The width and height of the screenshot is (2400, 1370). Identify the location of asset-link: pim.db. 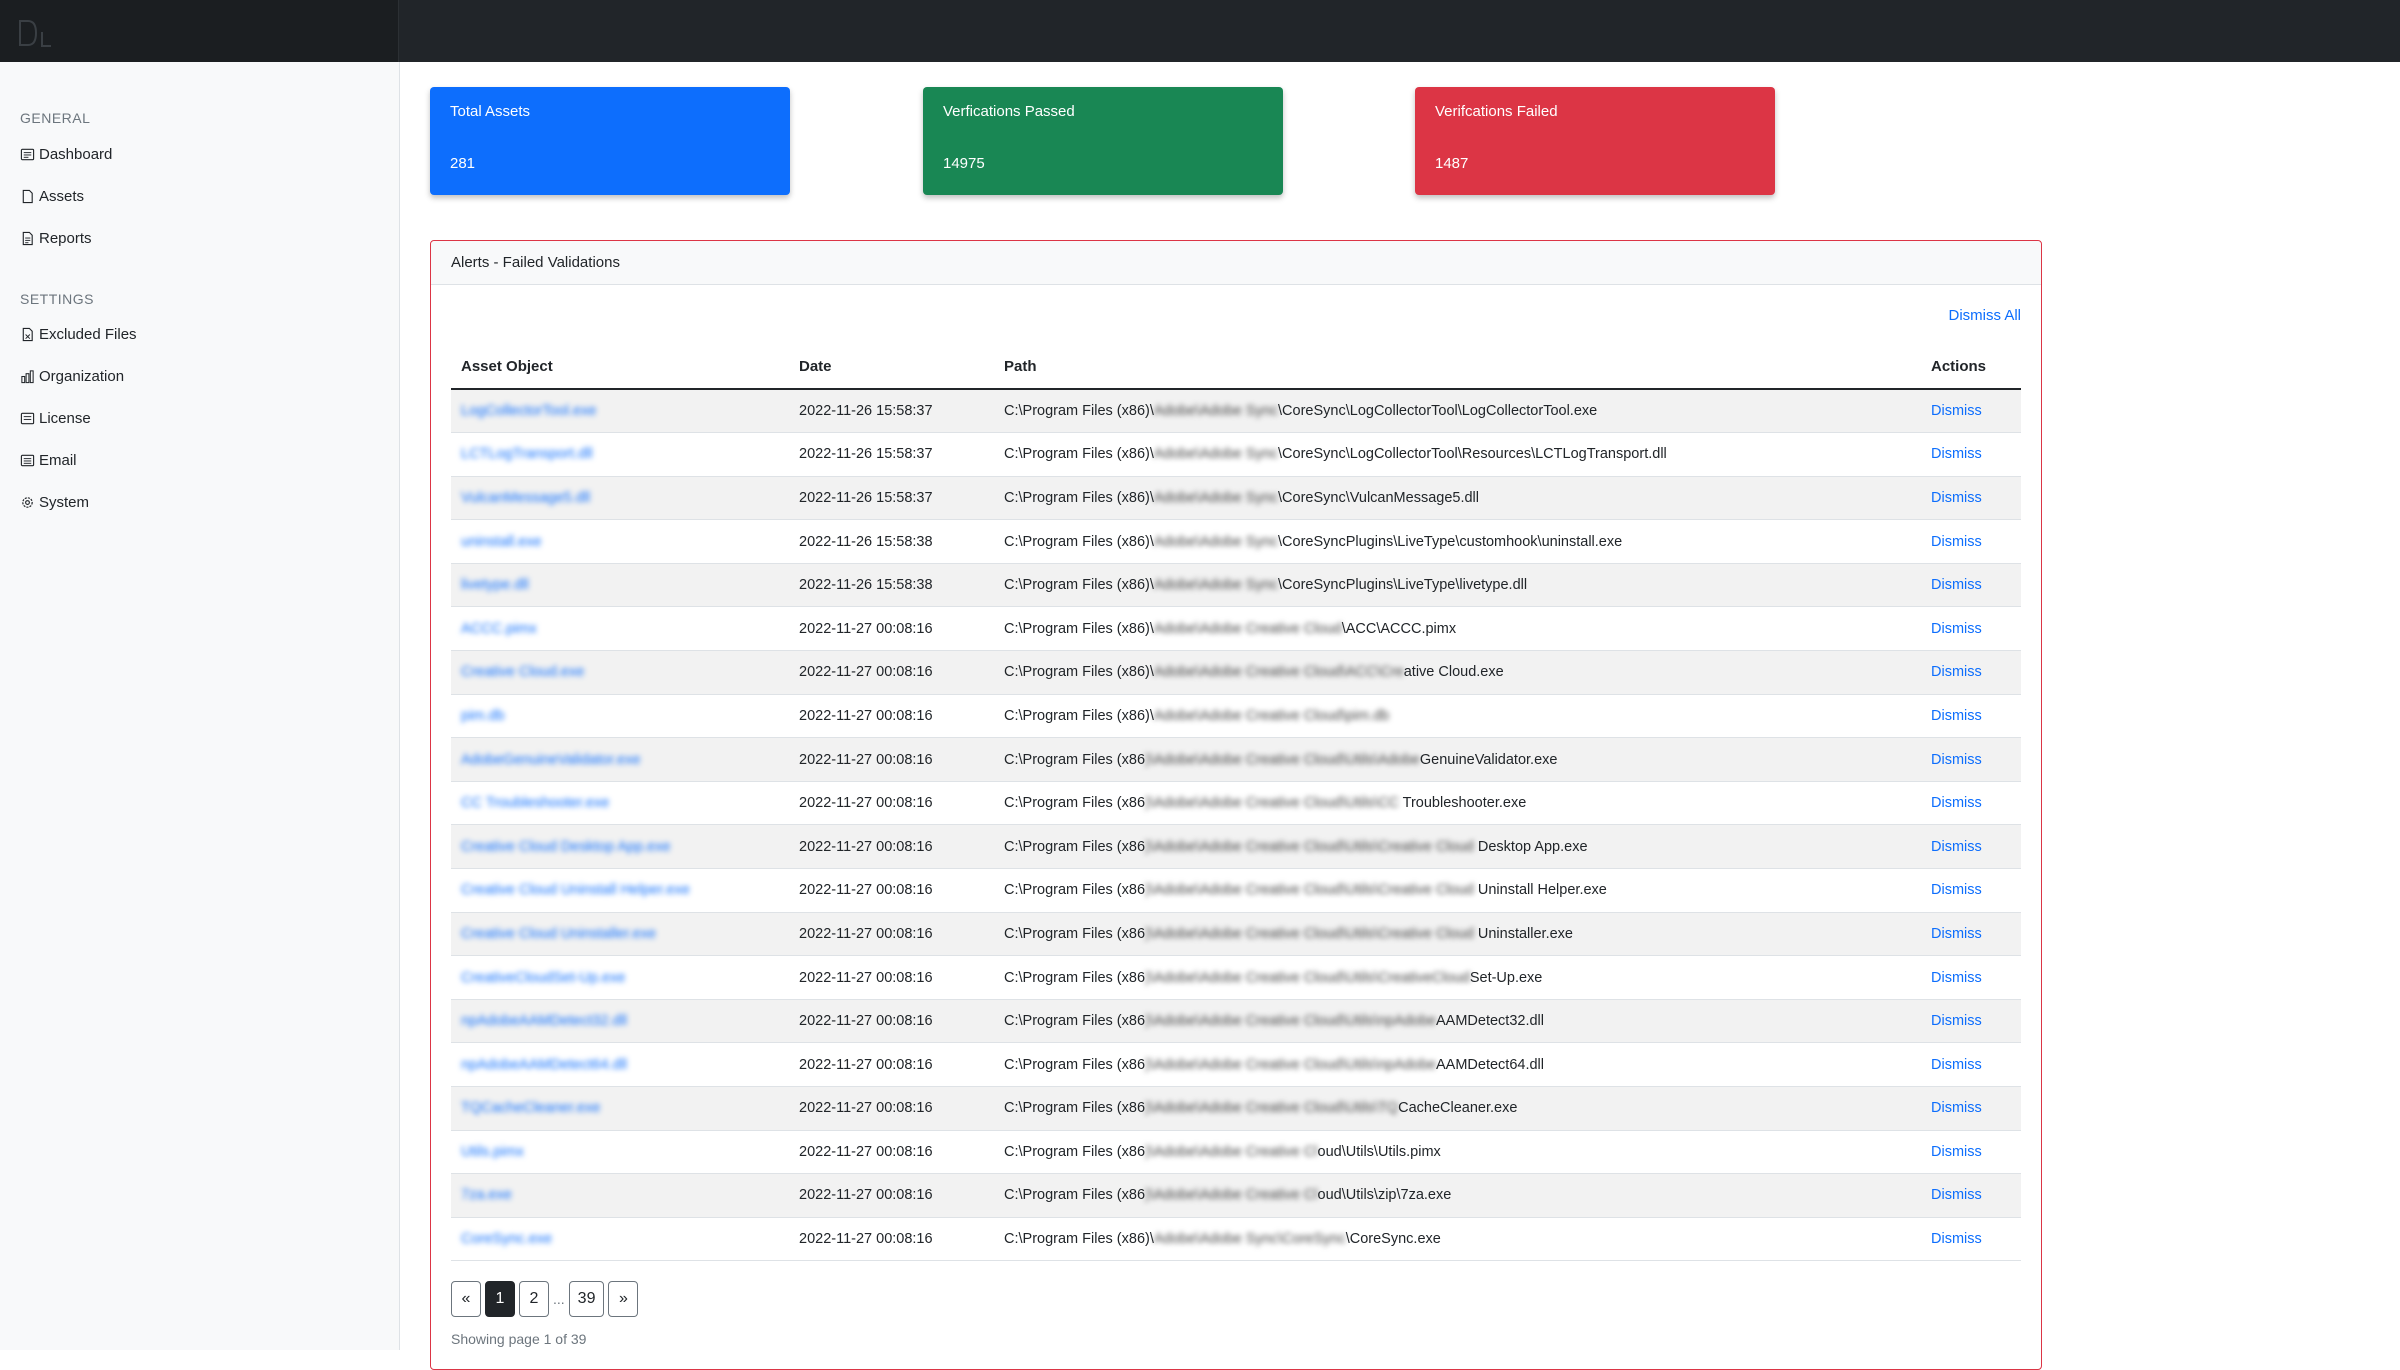
(483, 716).